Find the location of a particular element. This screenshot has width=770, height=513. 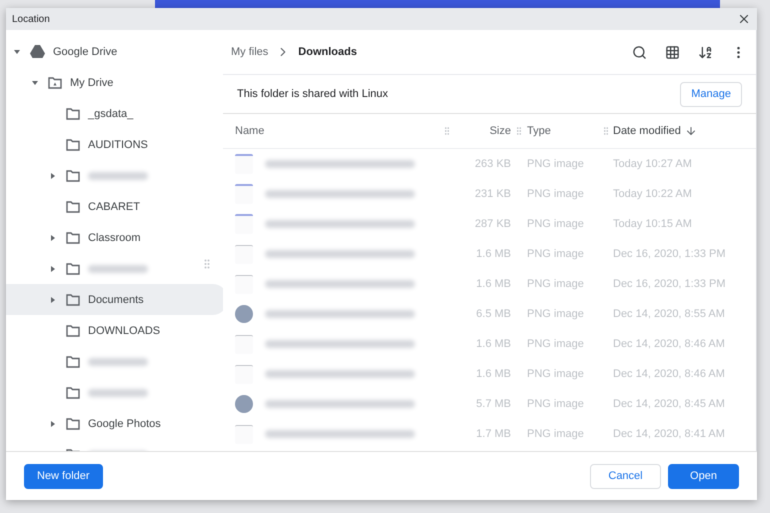

grid-view-icon is located at coordinates (672, 52).